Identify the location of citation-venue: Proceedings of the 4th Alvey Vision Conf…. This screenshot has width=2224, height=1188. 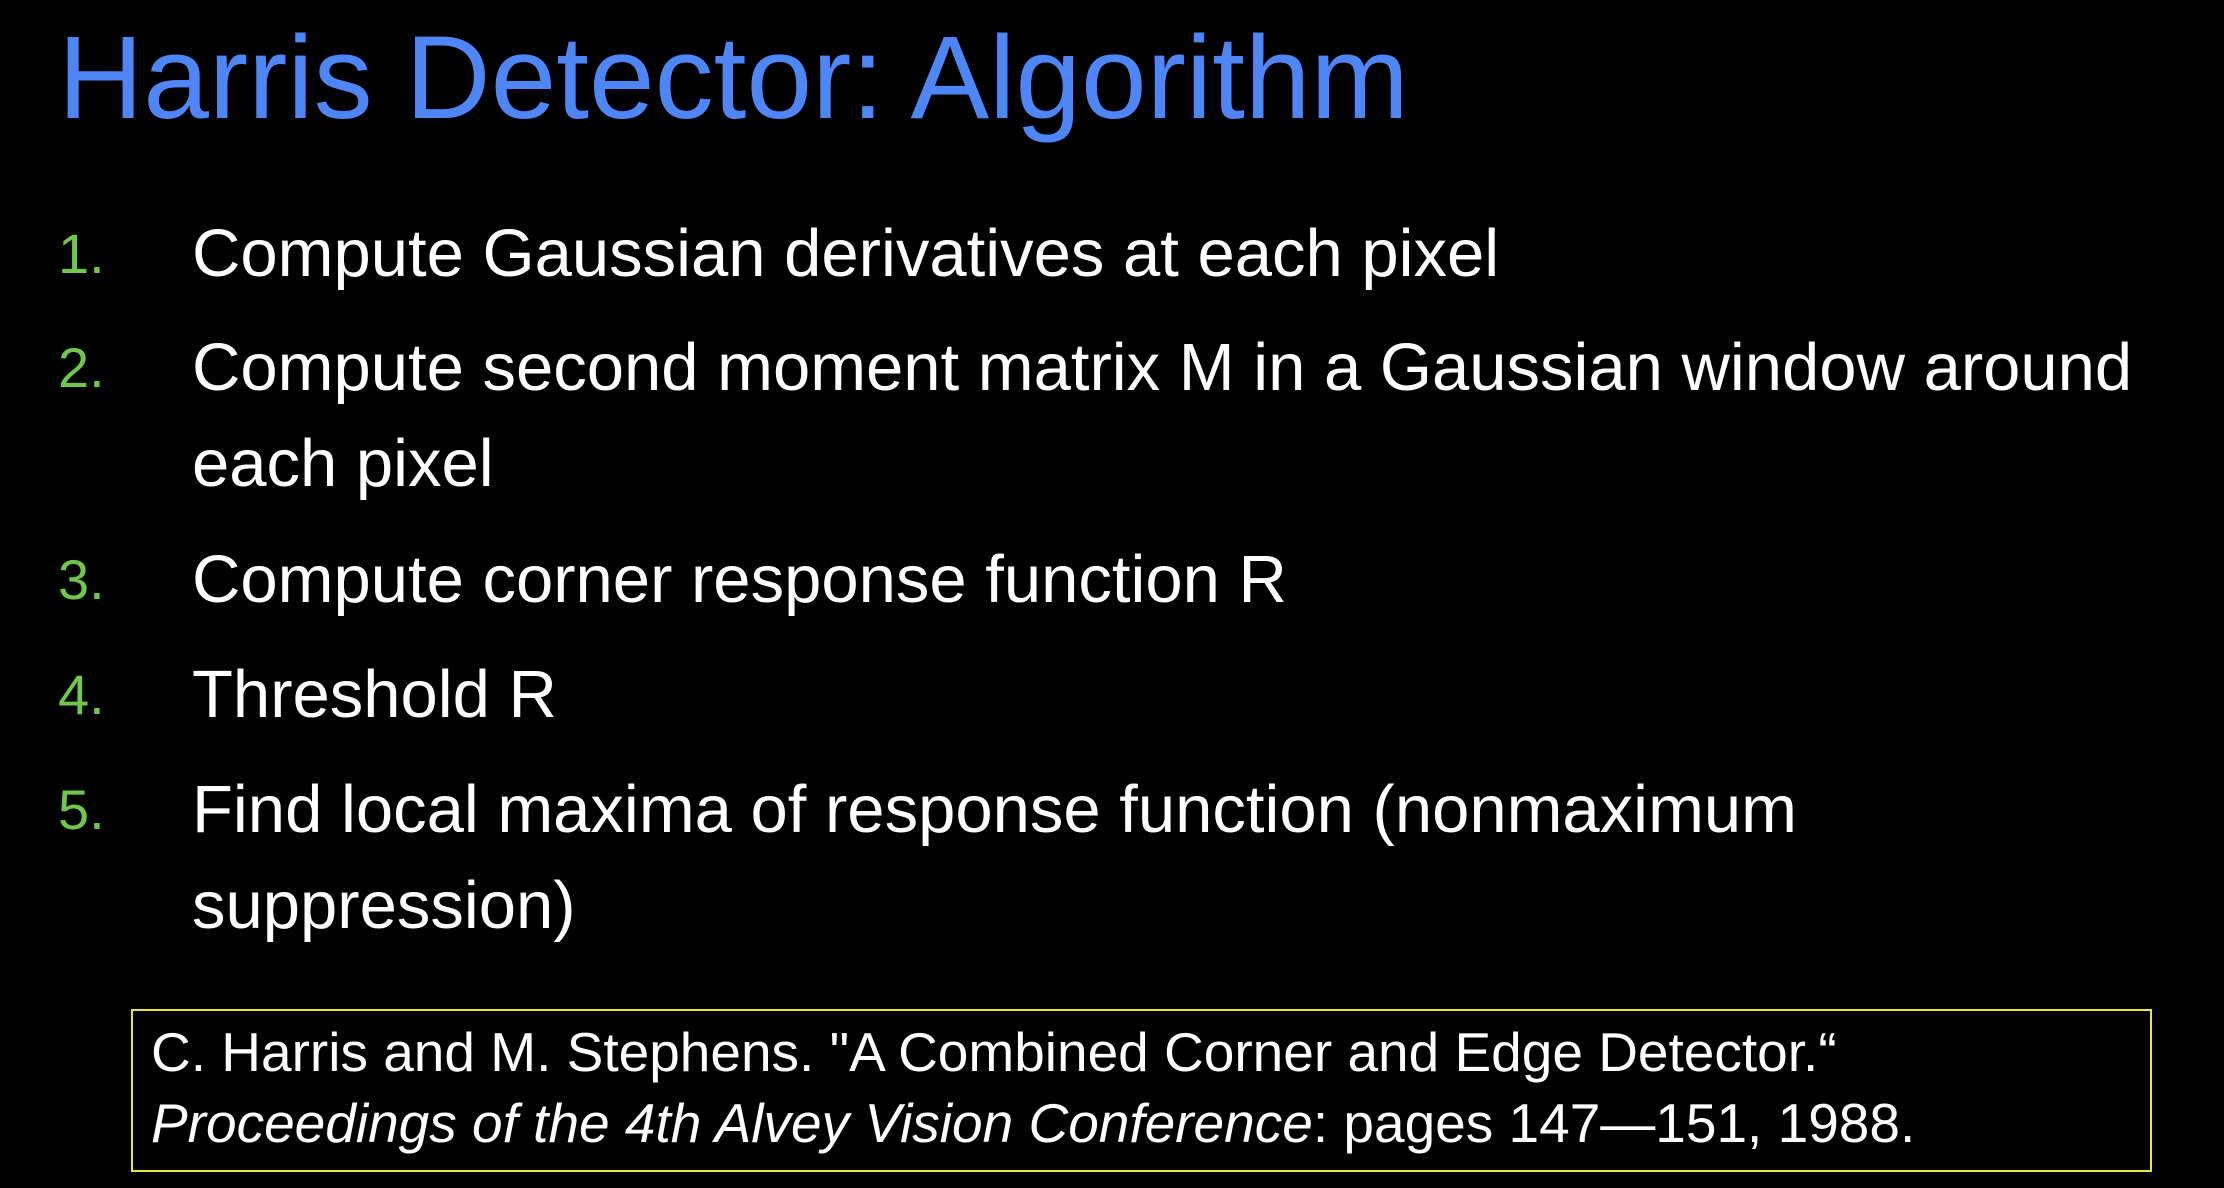
(732, 1123).